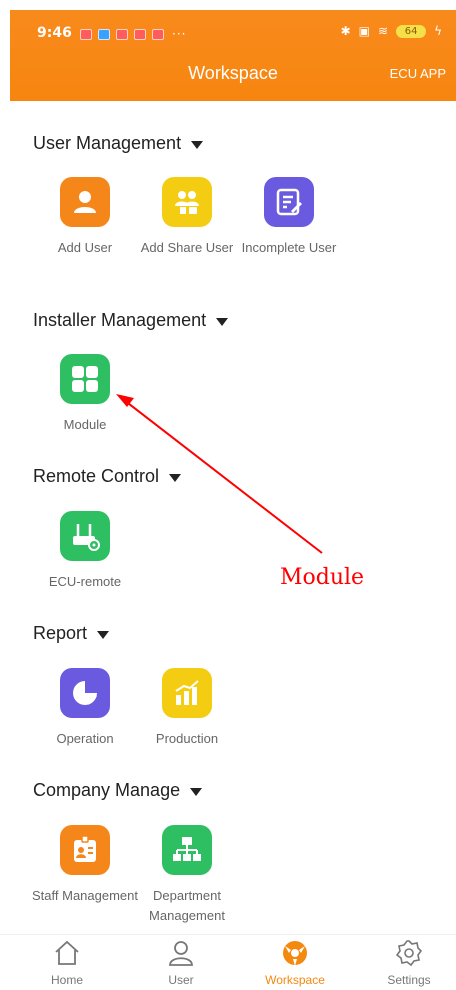  What do you see at coordinates (409, 980) in the screenshot?
I see `nav-settings-label: Settings` at bounding box center [409, 980].